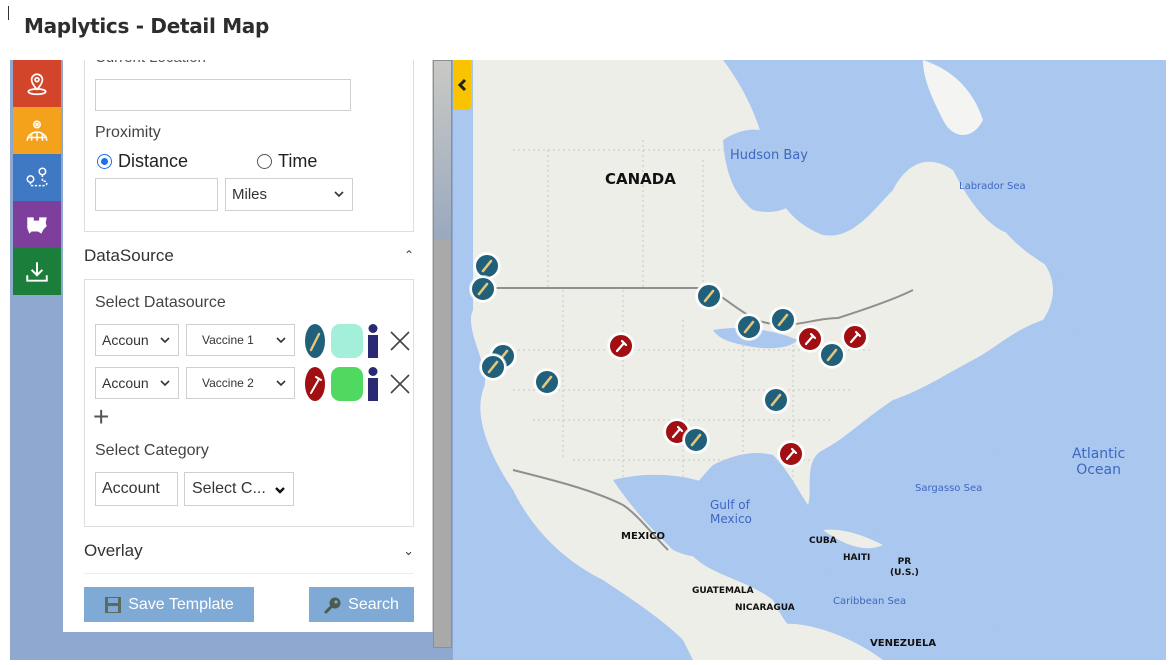 This screenshot has width=1169, height=665. Describe the element at coordinates (101, 417) in the screenshot. I see `add-datasource-button: +` at that location.